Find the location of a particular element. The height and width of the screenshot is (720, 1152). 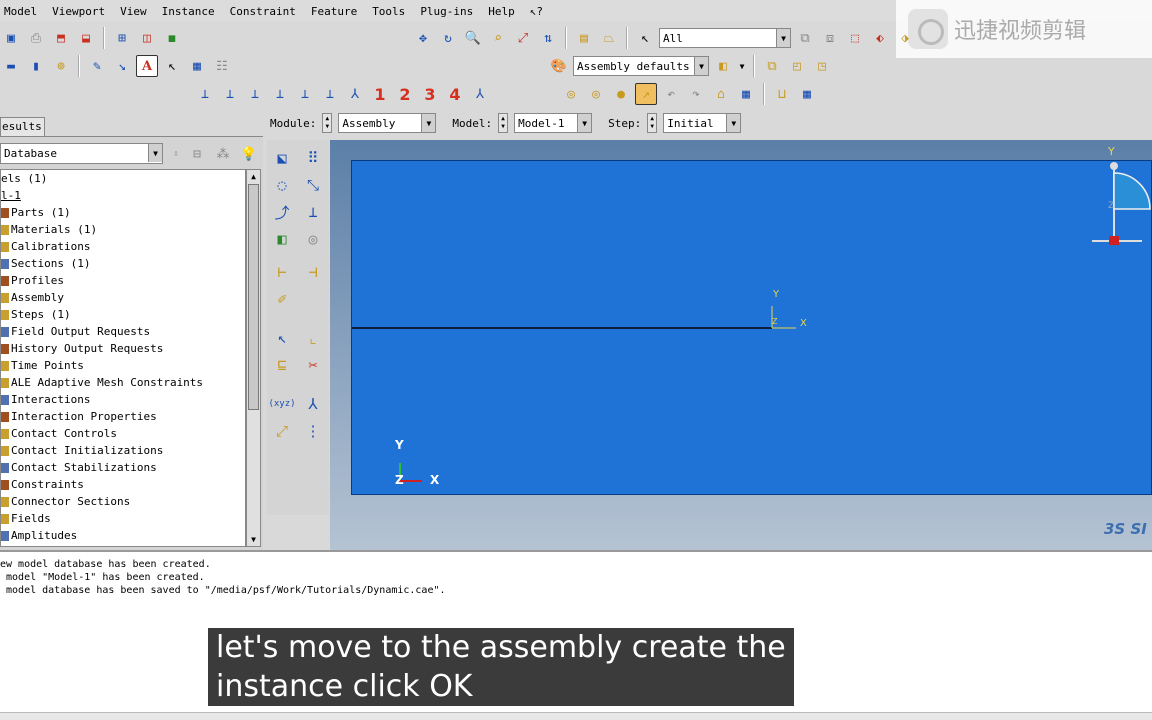

selection-filter-select: All ▼ is located at coordinates (725, 38).